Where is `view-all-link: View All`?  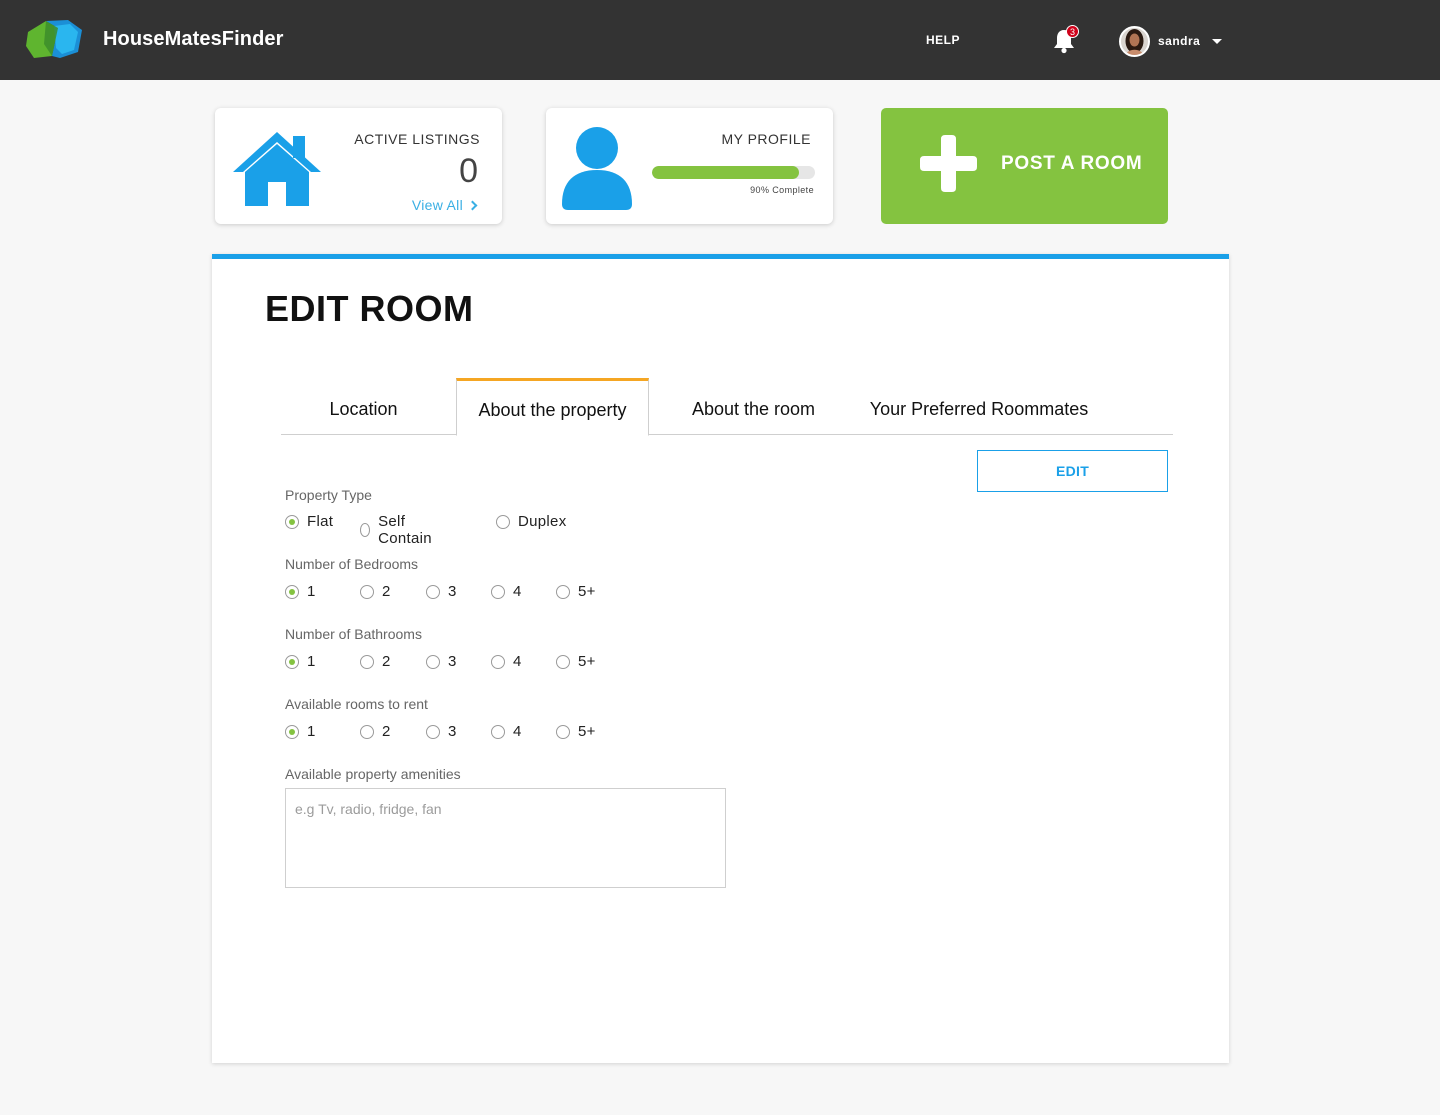
view-all-link: View All is located at coordinates (444, 205).